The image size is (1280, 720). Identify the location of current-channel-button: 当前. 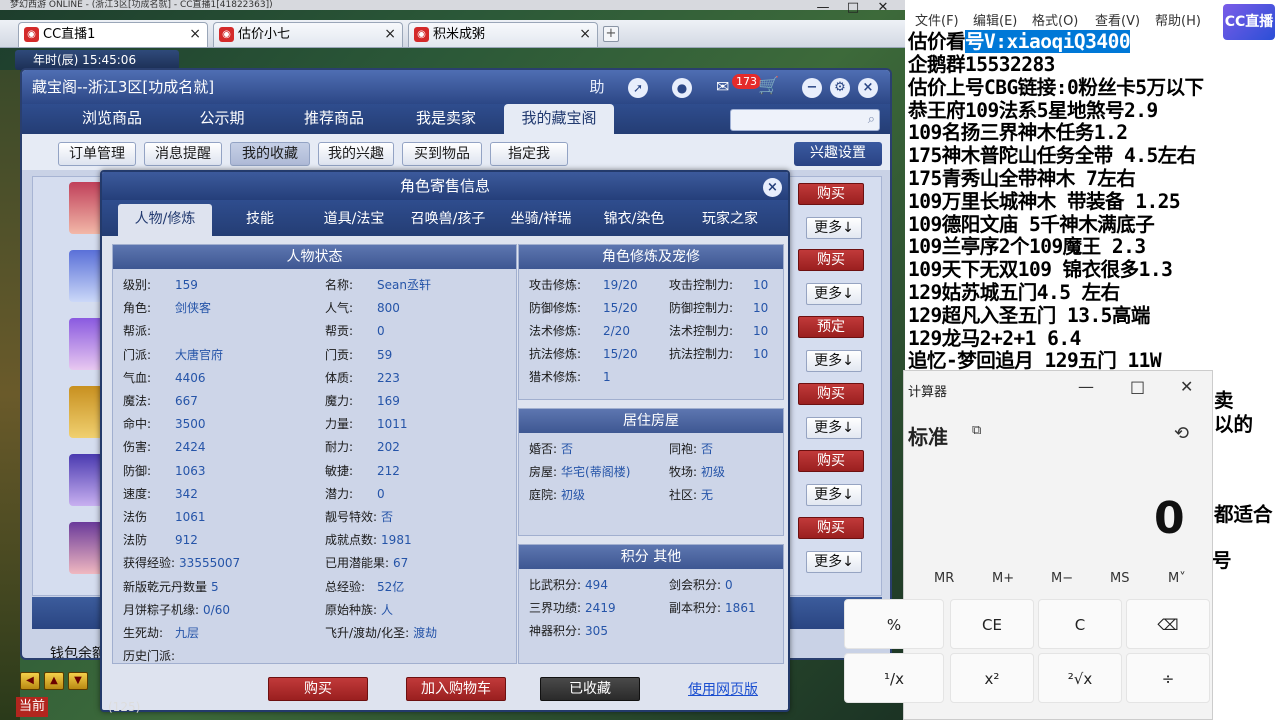
(32, 707).